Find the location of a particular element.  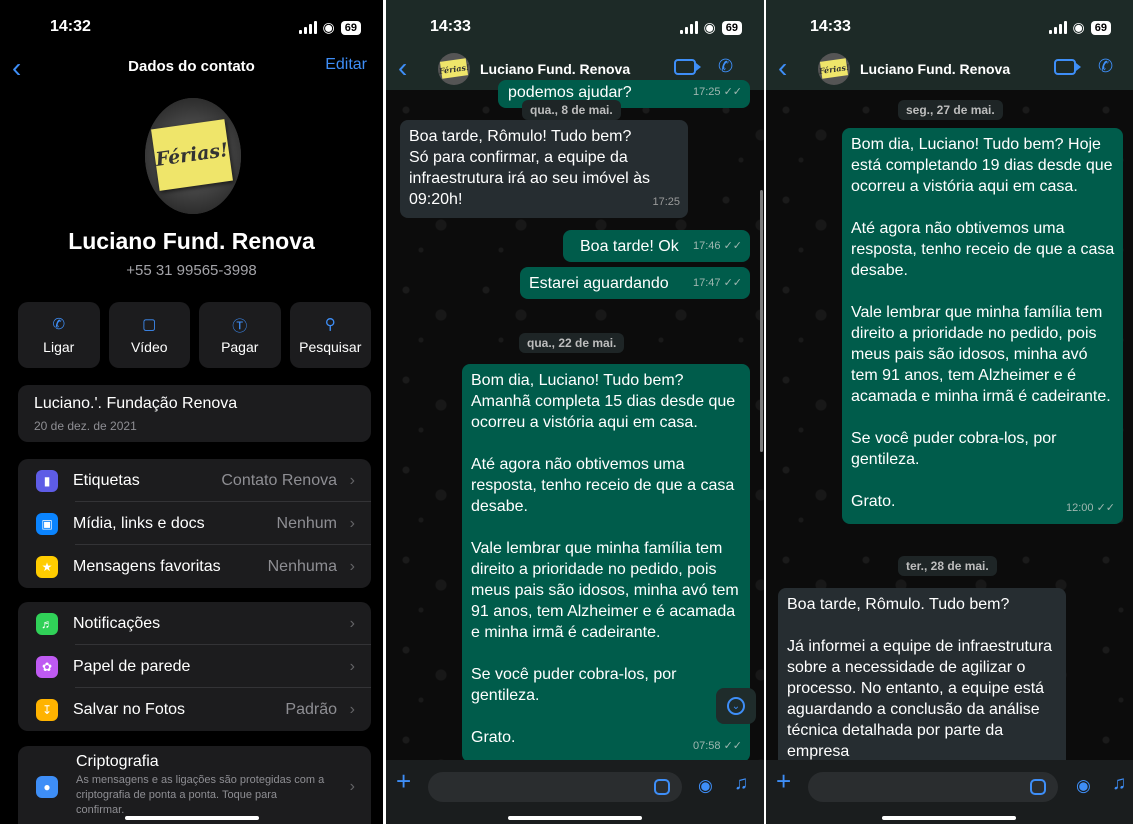

status-bar: 14:32 ◉ 69 is located at coordinates (191, 24).